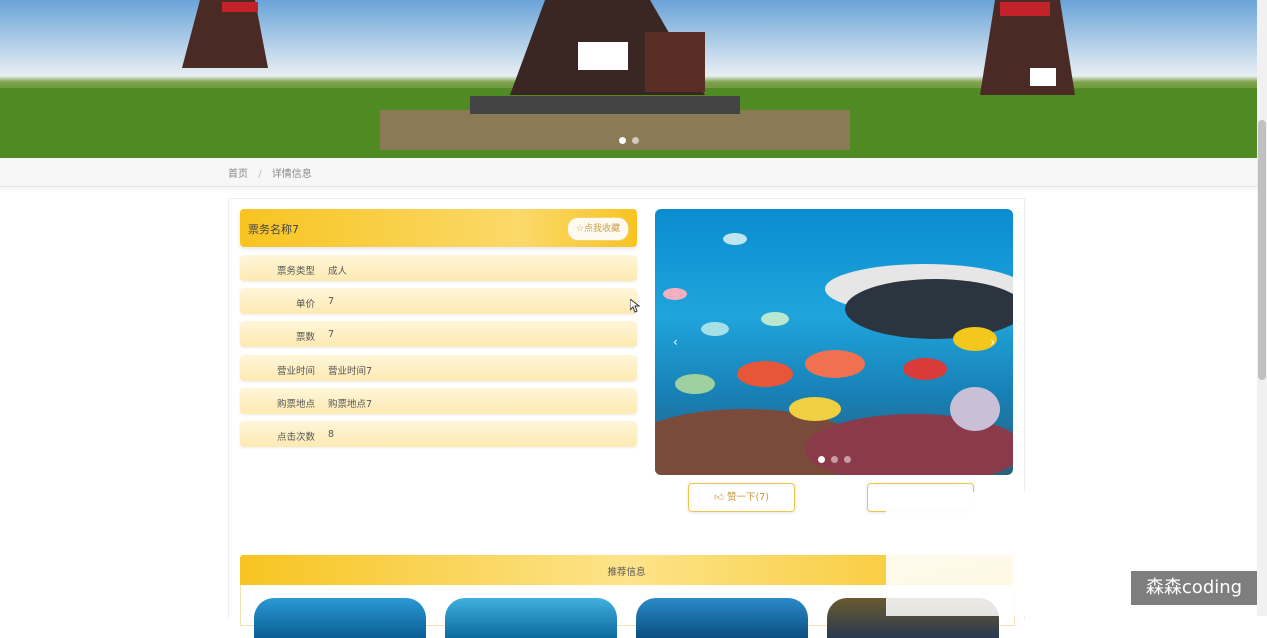 This screenshot has width=1267, height=638. Describe the element at coordinates (305, 304) in the screenshot. I see `field-label: 单价` at that location.